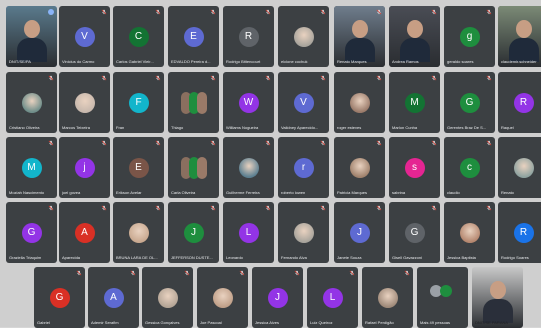  Describe the element at coordinates (519, 232) in the screenshot. I see `participant-tile: R Rodrigo Soares` at that location.